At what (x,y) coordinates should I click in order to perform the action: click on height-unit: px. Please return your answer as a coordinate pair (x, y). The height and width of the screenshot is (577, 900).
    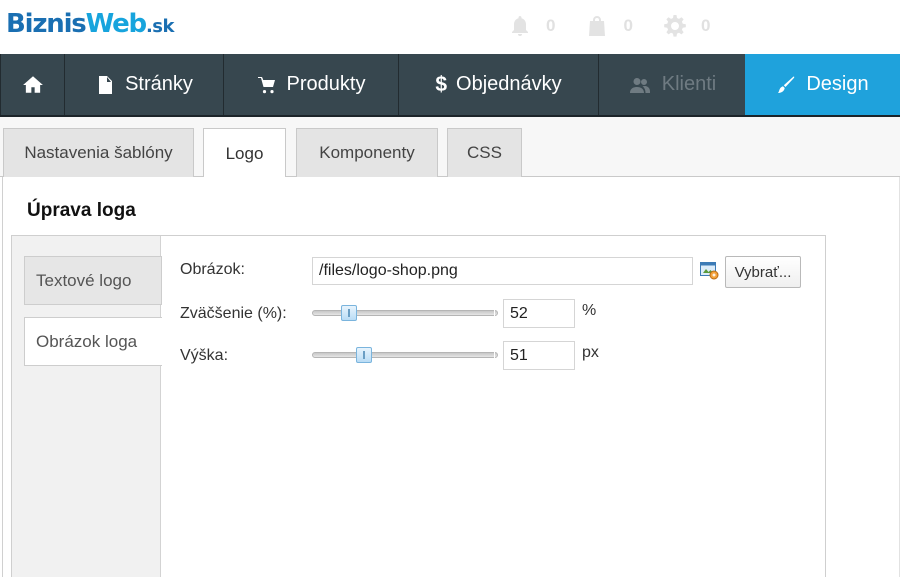
    Looking at the image, I should click on (590, 352).